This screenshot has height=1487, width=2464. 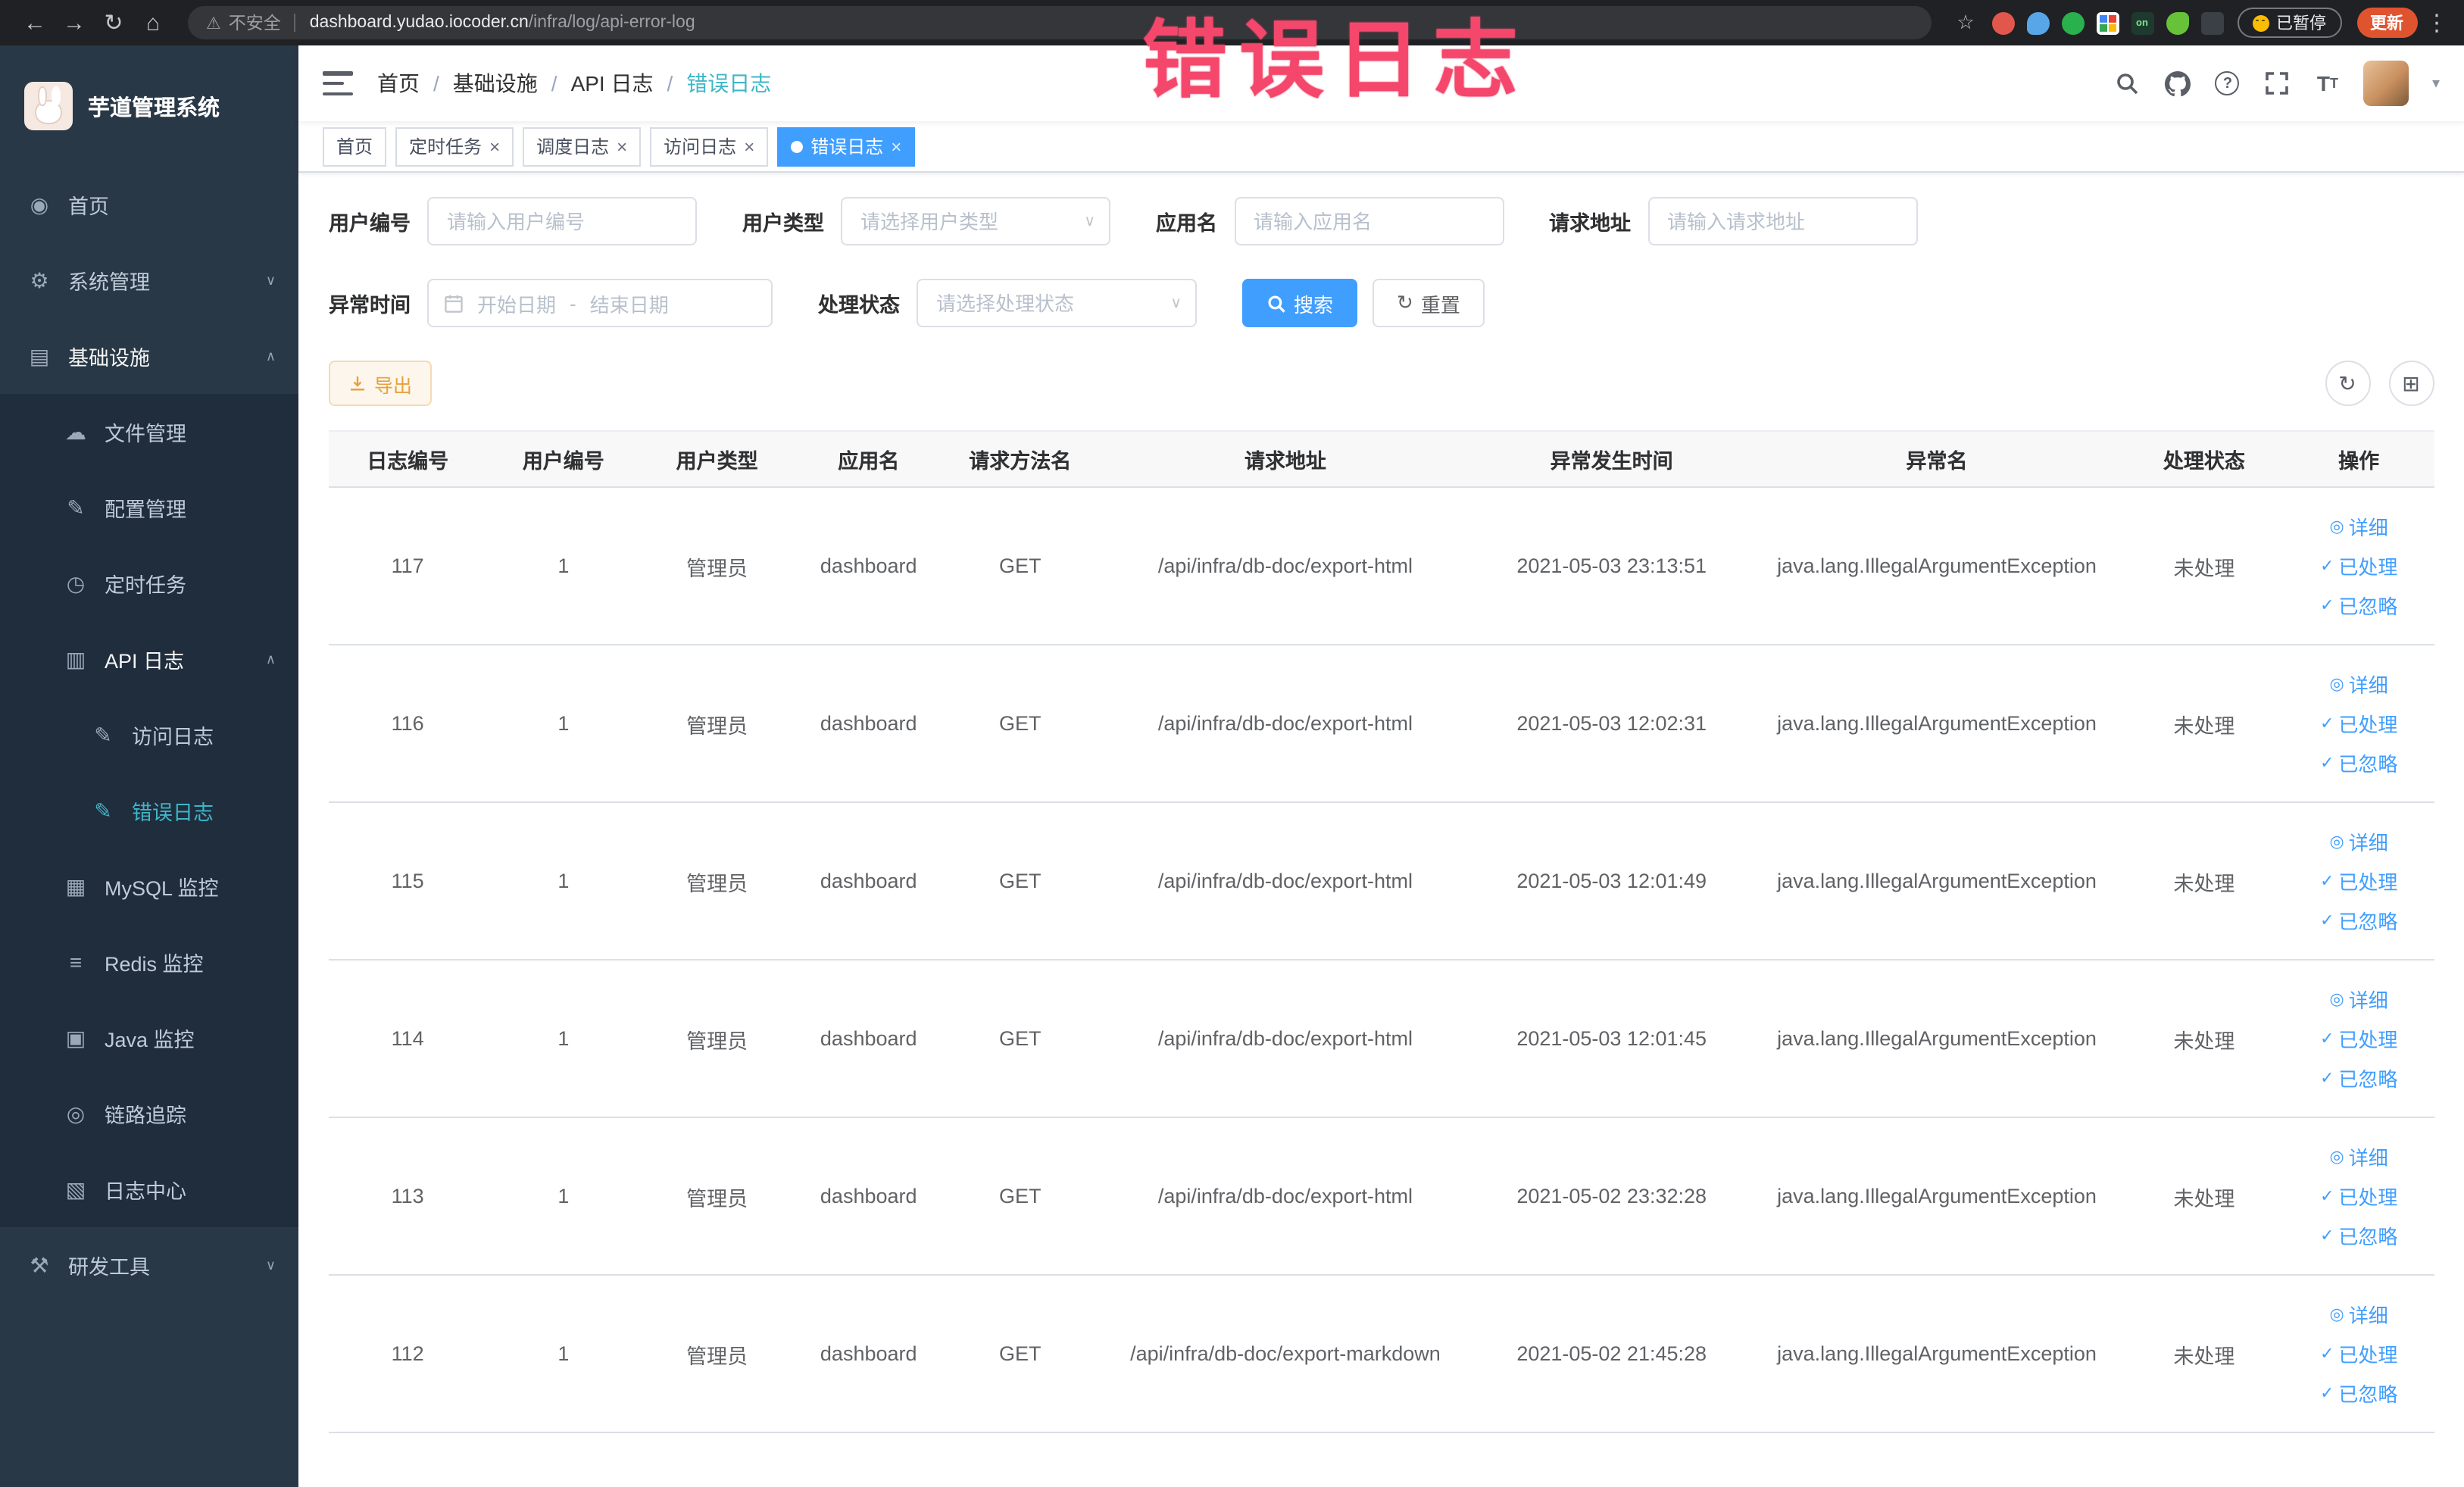 What do you see at coordinates (2386, 83) in the screenshot?
I see `avatar` at bounding box center [2386, 83].